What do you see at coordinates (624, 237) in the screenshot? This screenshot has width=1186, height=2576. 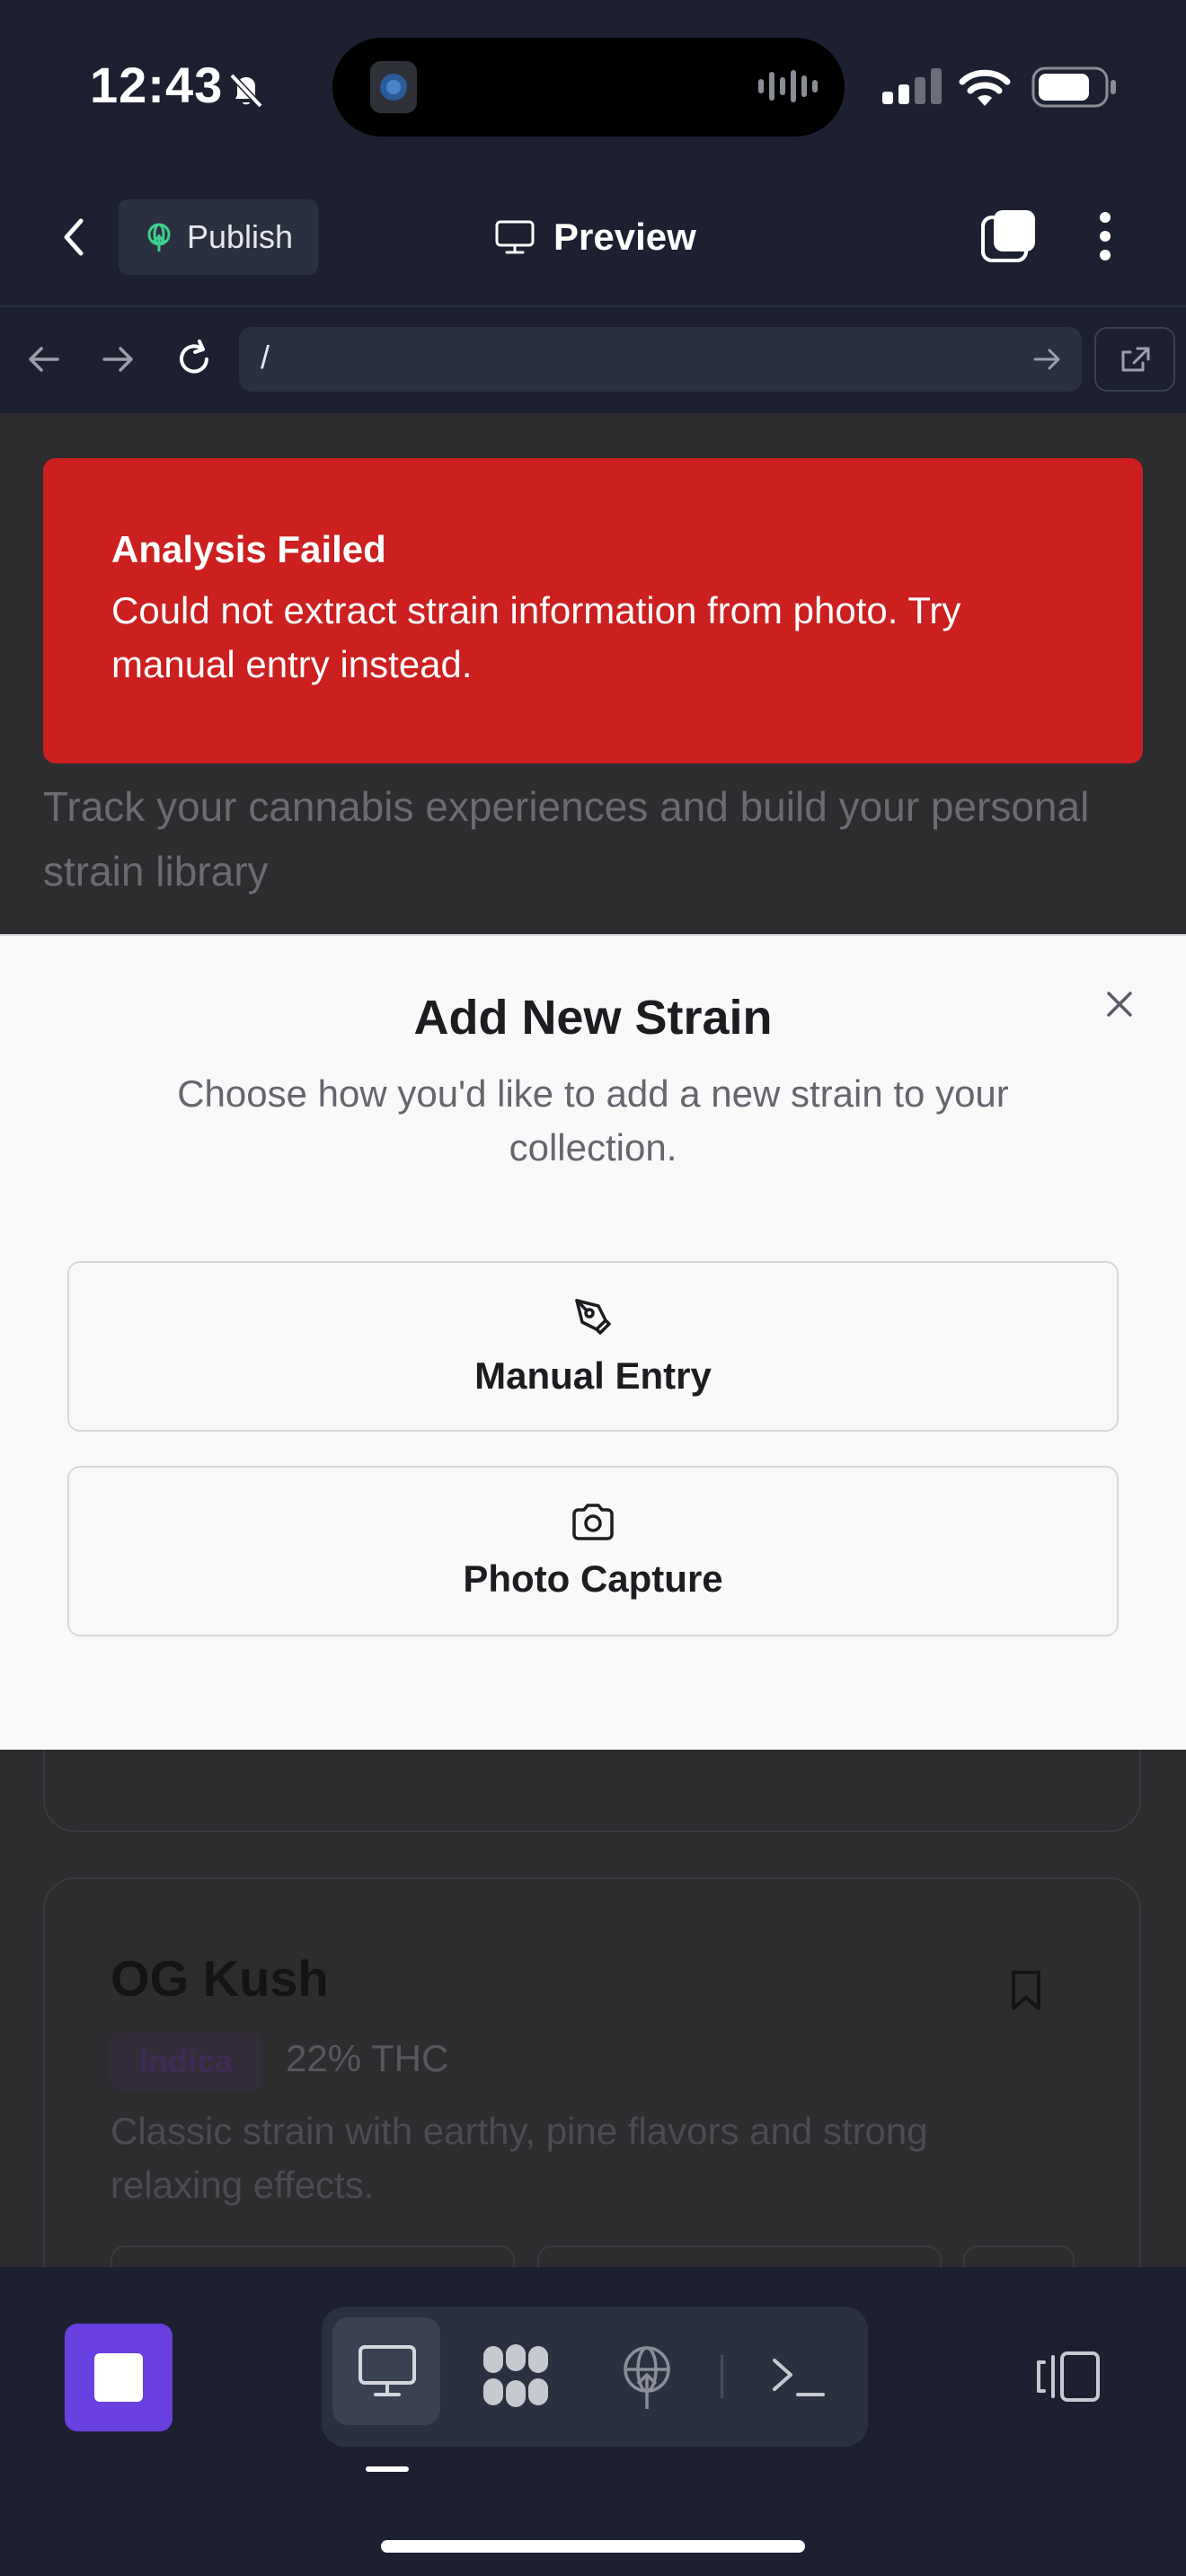 I see `preview-label: Preview` at bounding box center [624, 237].